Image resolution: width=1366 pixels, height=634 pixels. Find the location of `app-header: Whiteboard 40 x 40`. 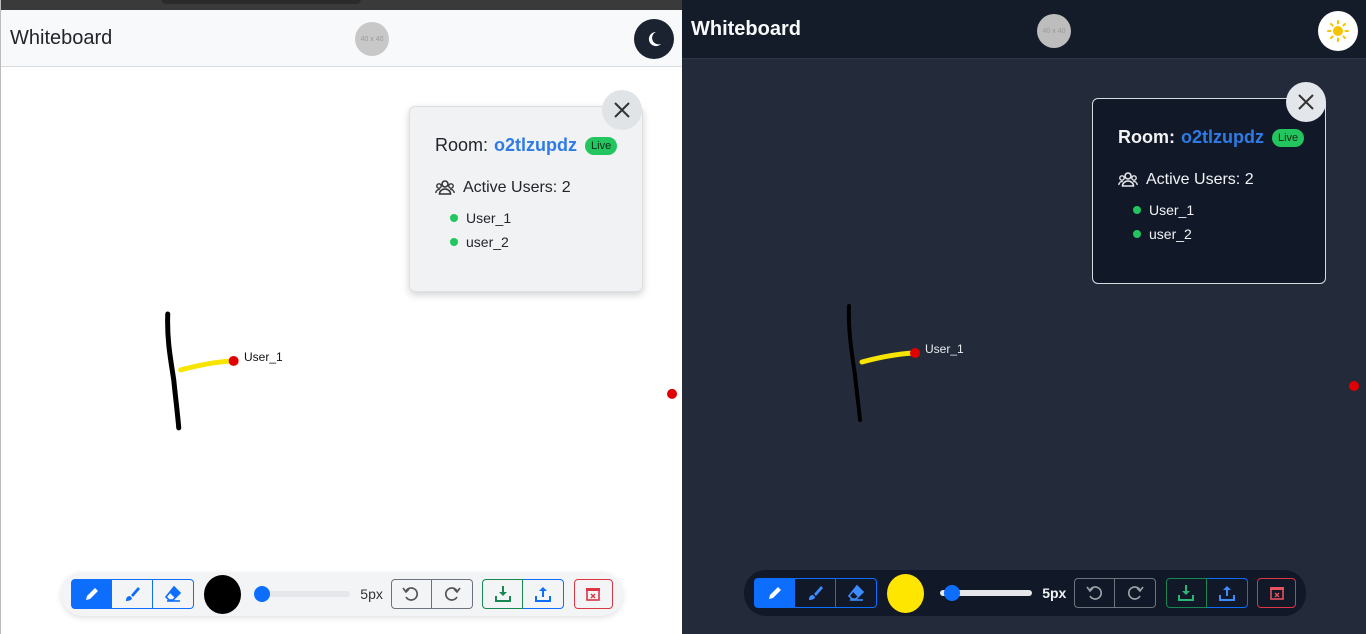

app-header: Whiteboard 40 x 40 is located at coordinates (1024, 29).